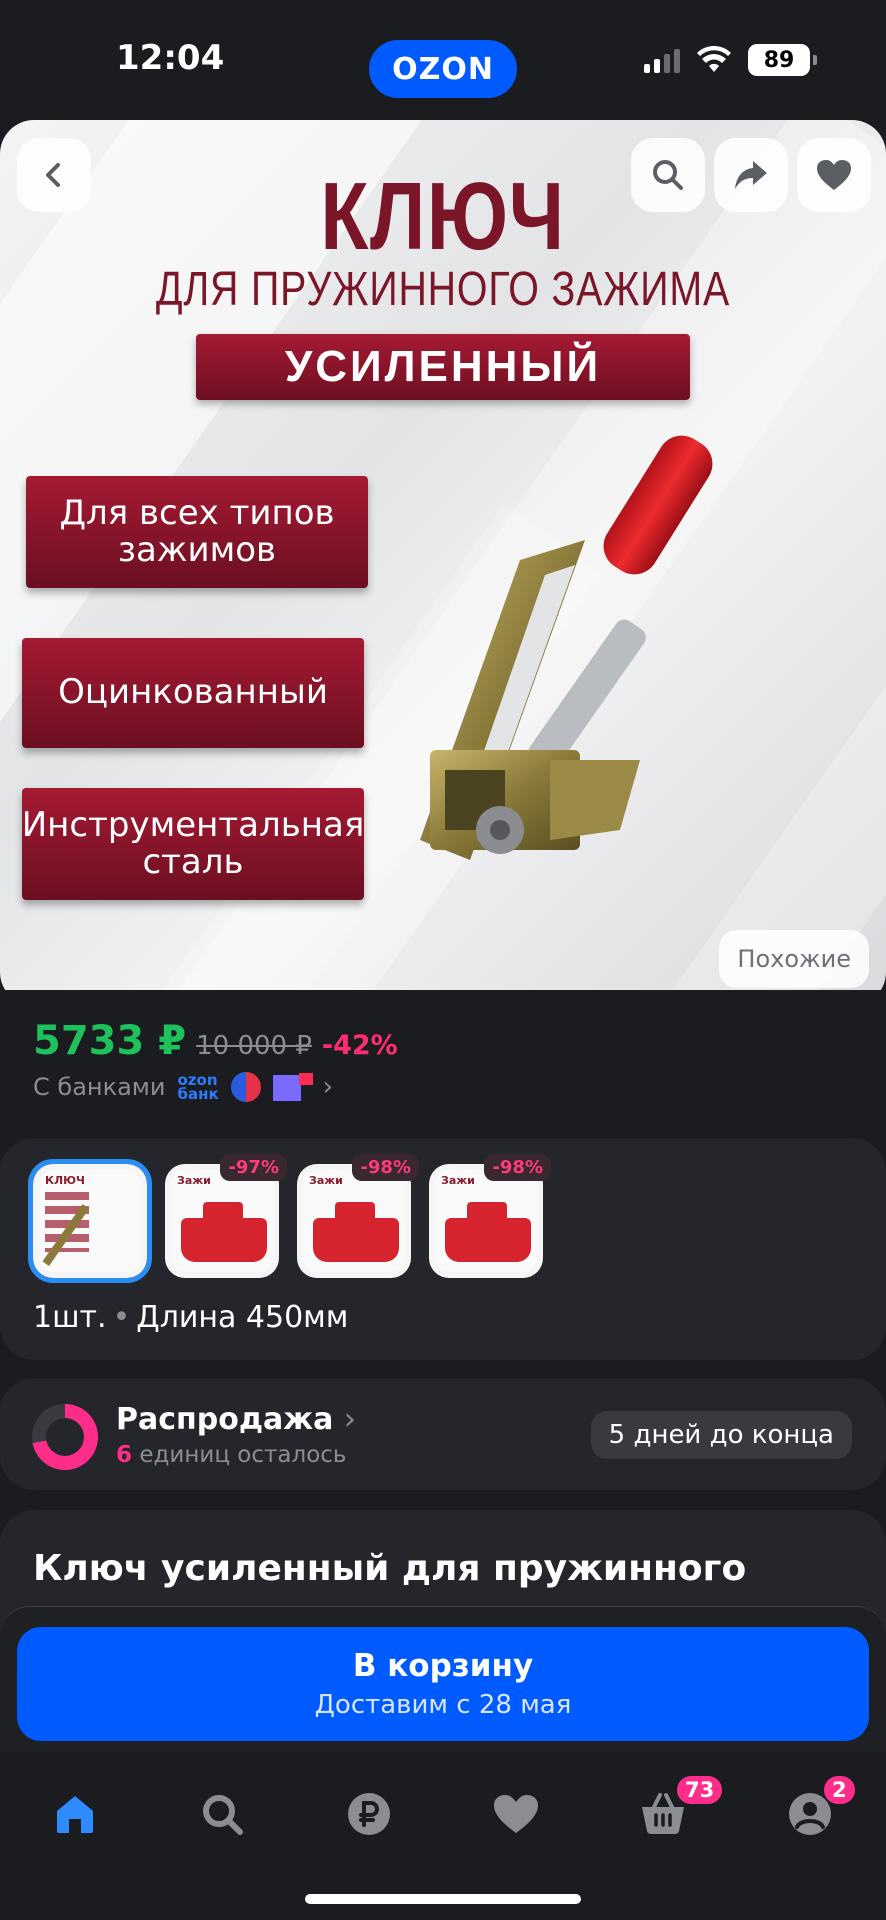 Image resolution: width=886 pixels, height=1920 pixels. What do you see at coordinates (236, 1419) in the screenshot?
I see `sale-title: Распродажа ›` at bounding box center [236, 1419].